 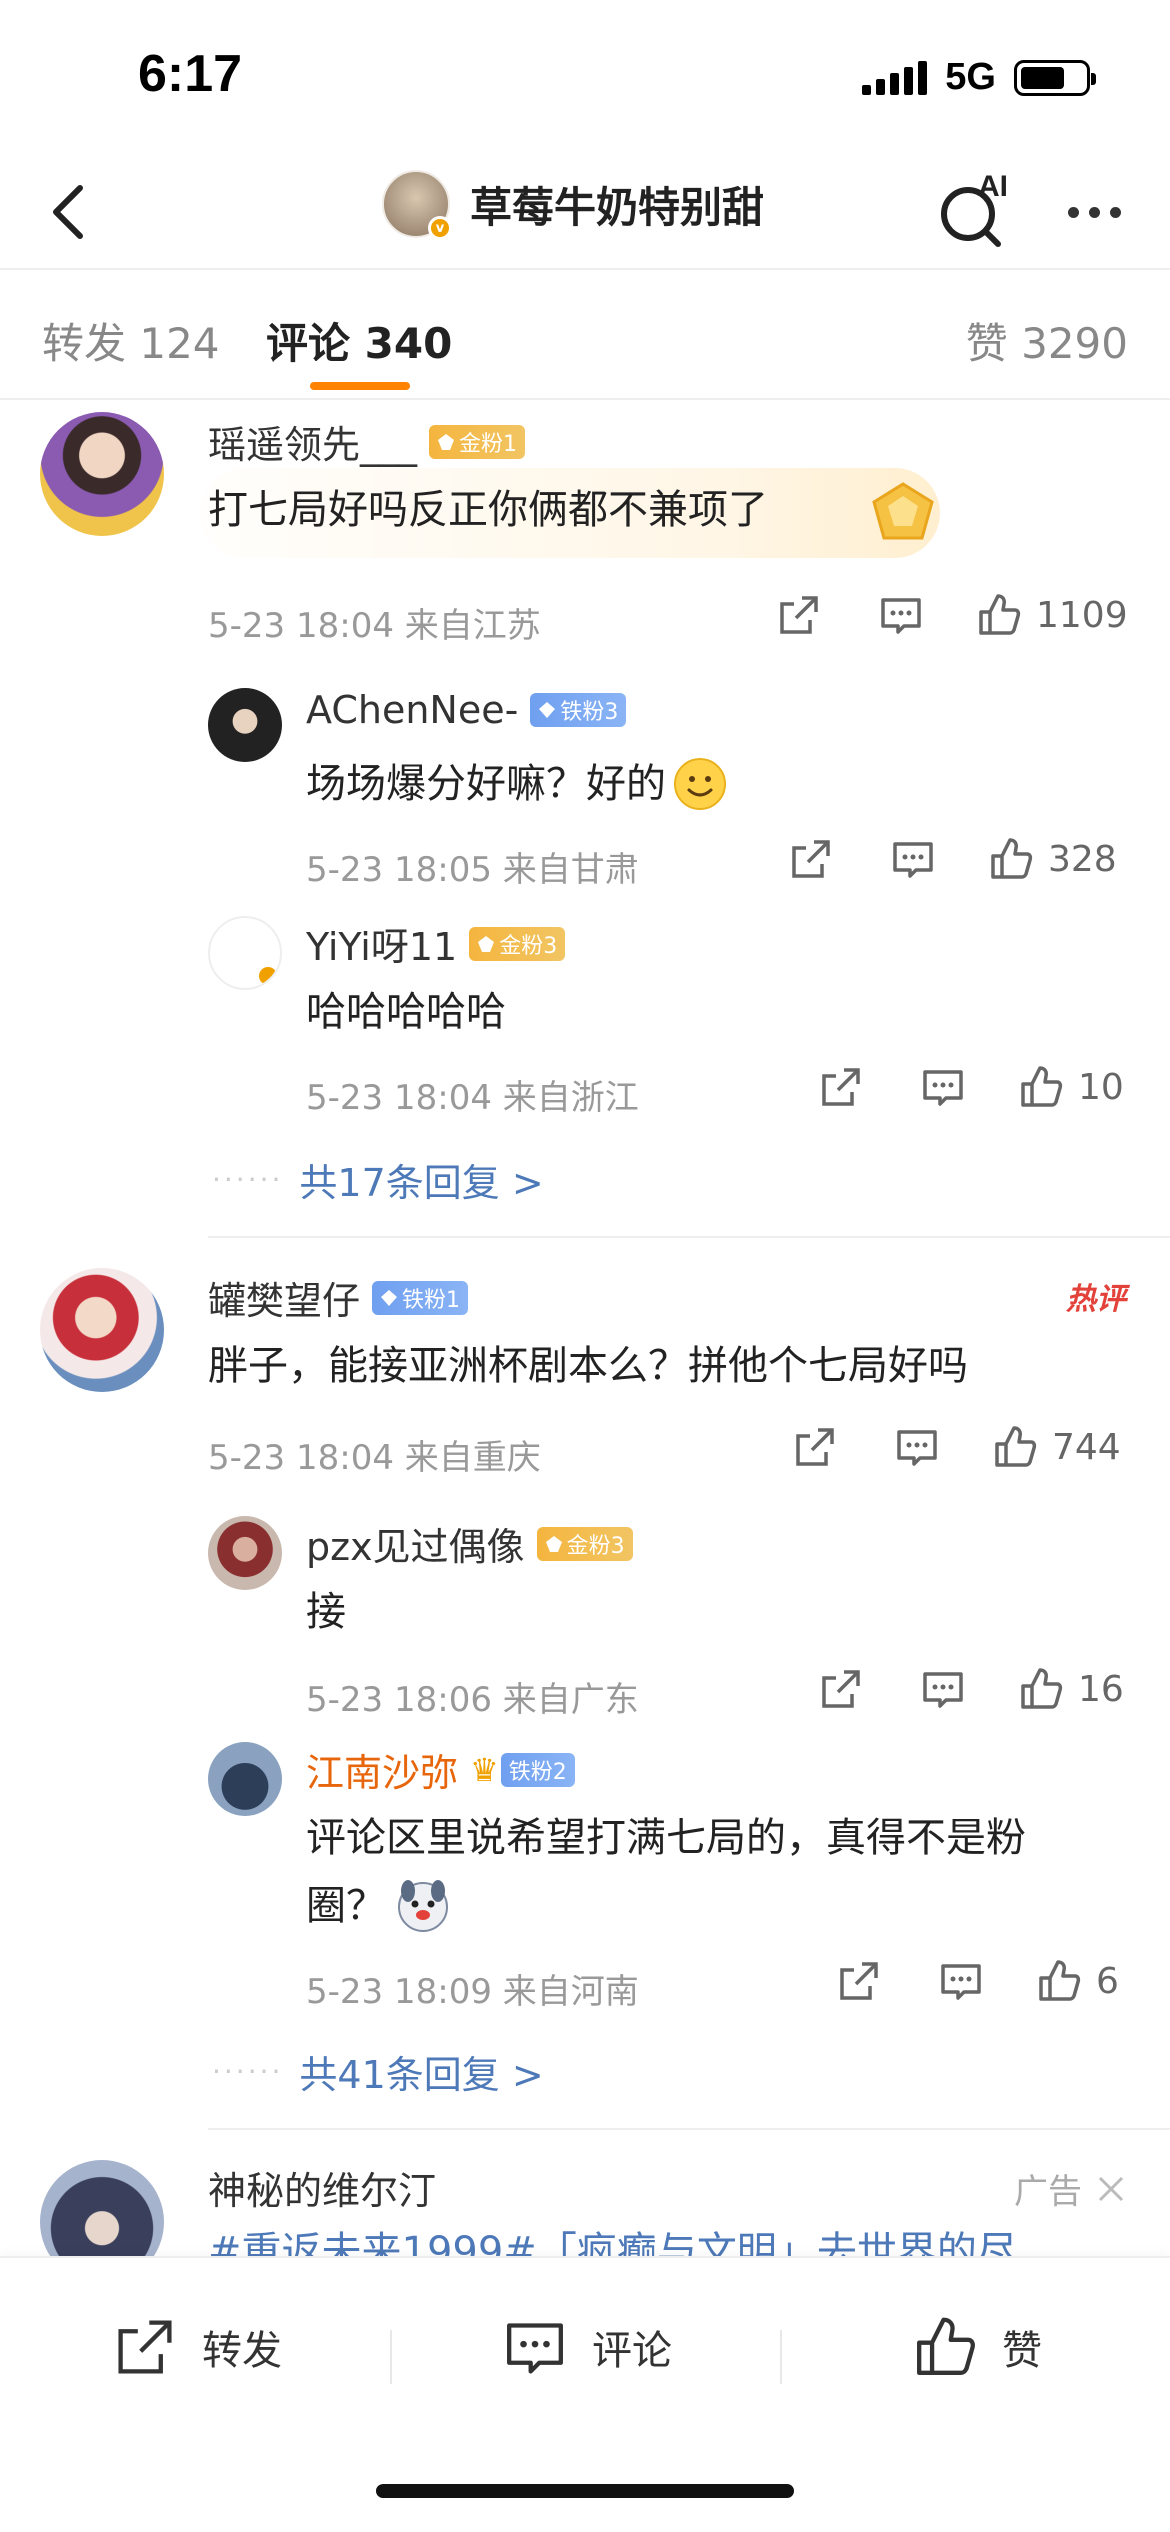 What do you see at coordinates (977, 2347) in the screenshot?
I see `like-bottom-button: 赞` at bounding box center [977, 2347].